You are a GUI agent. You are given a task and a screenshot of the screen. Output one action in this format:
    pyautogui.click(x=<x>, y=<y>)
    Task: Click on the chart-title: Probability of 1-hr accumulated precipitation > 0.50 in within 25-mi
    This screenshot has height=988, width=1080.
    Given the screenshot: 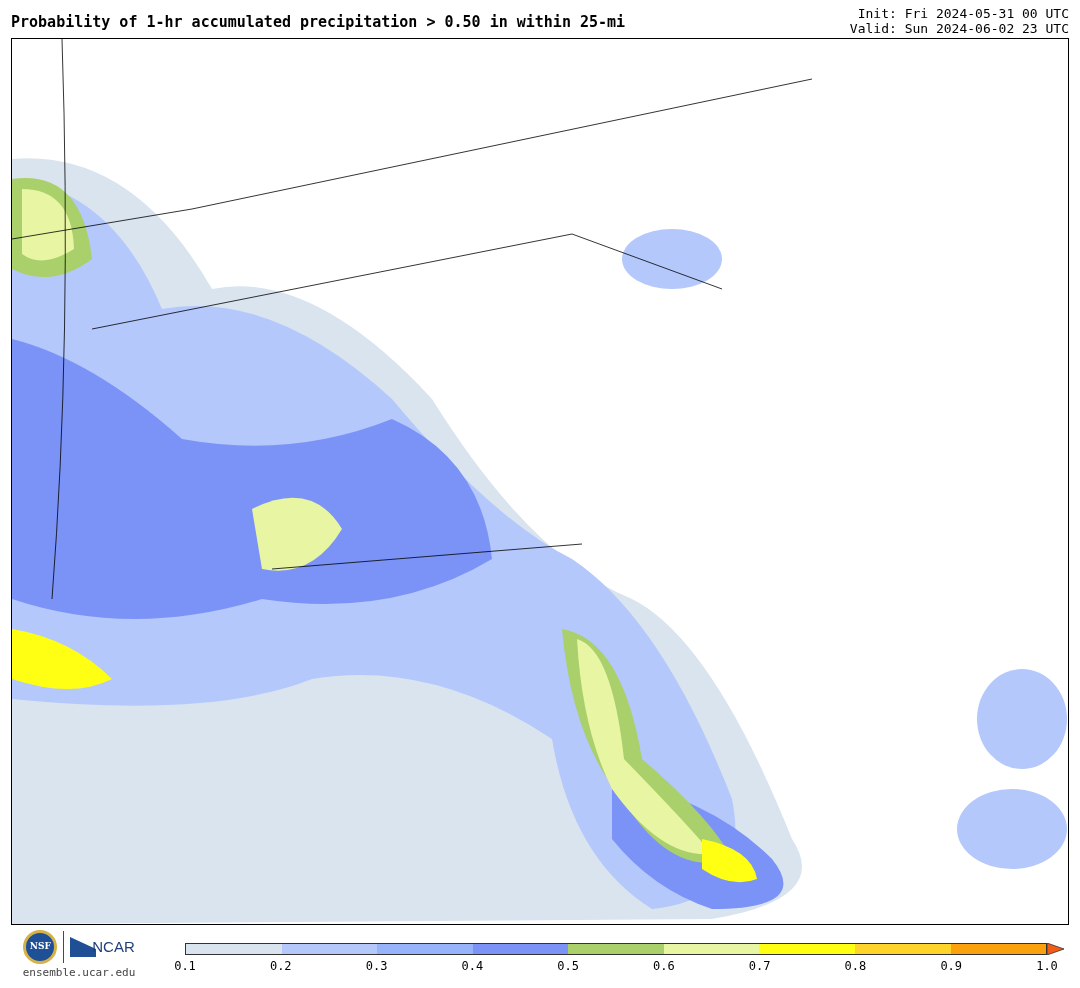 What is the action you would take?
    pyautogui.click(x=318, y=22)
    